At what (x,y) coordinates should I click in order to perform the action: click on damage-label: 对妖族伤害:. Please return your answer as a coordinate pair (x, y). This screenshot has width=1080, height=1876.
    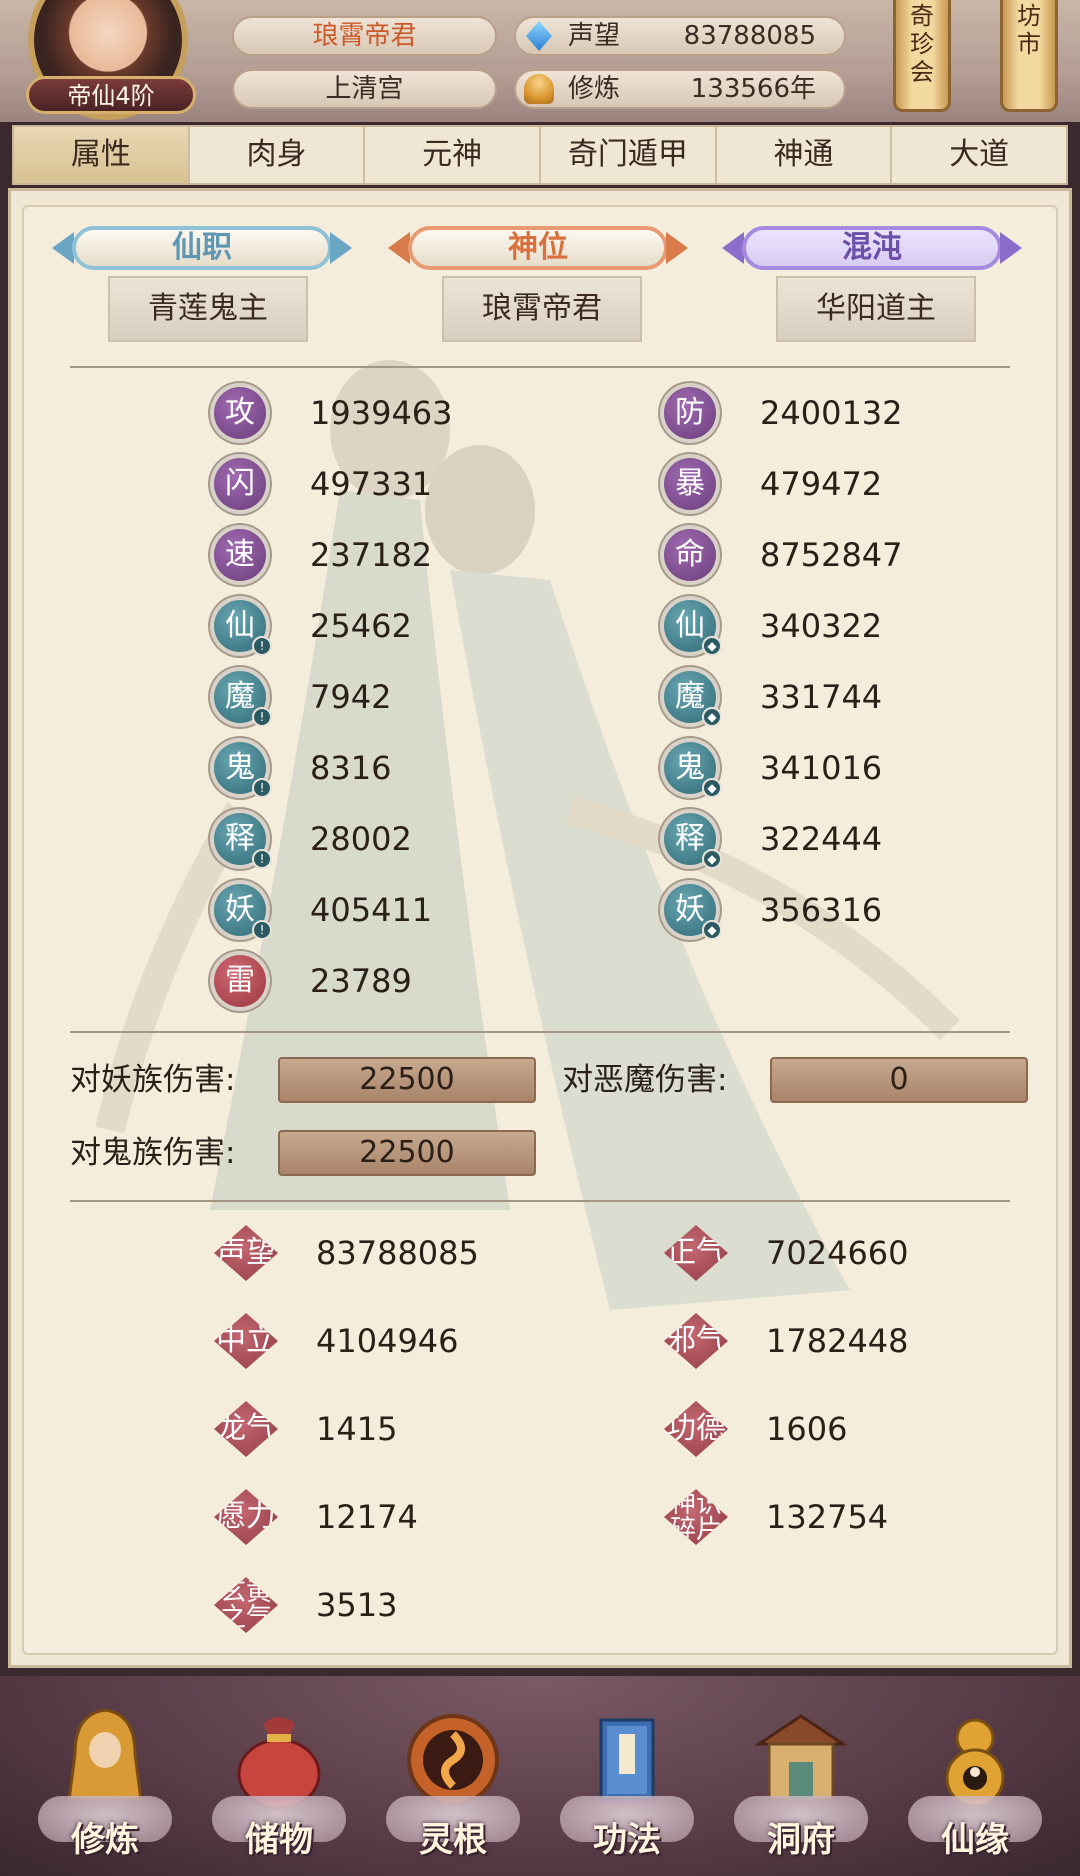
    Looking at the image, I should click on (153, 1080).